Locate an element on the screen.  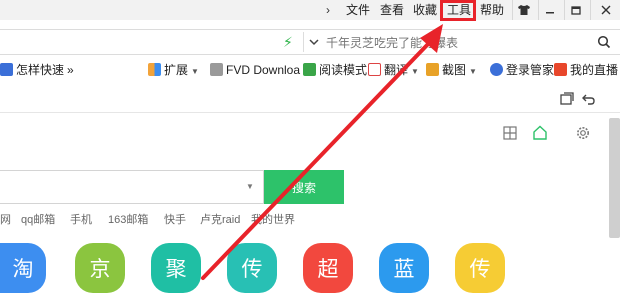
main-search-input is located at coordinates (132, 187).